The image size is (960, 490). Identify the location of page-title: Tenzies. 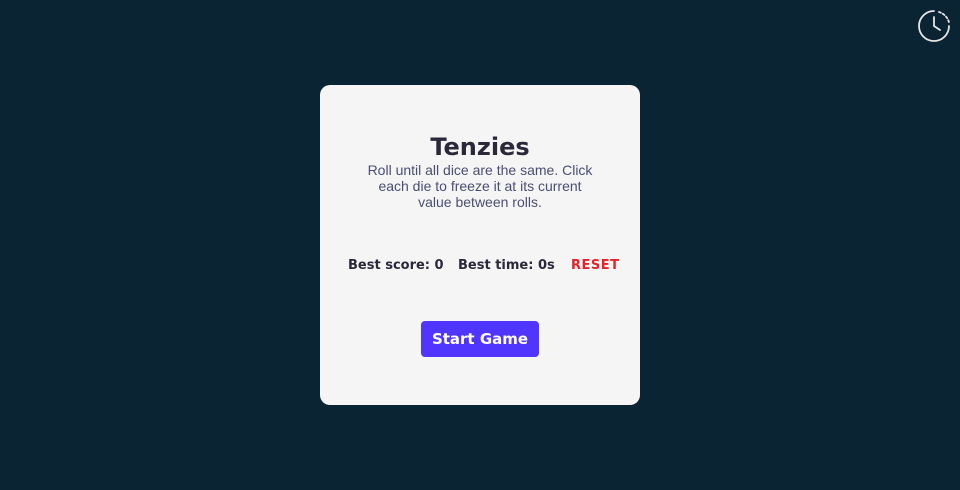
(480, 147).